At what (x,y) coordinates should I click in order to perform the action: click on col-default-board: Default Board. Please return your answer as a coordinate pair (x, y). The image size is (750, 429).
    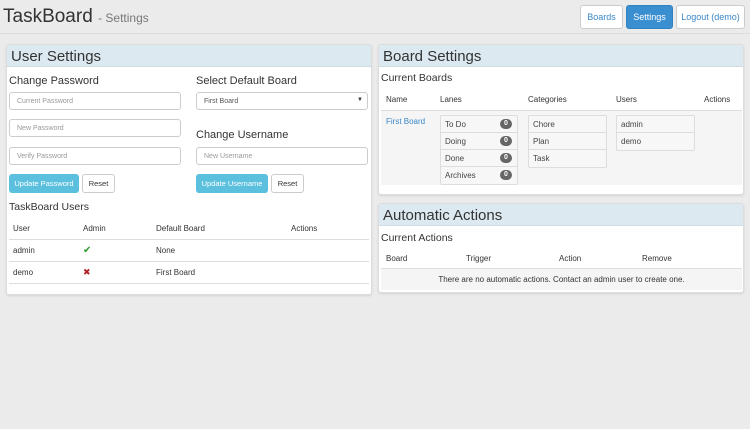
    Looking at the image, I should click on (180, 228).